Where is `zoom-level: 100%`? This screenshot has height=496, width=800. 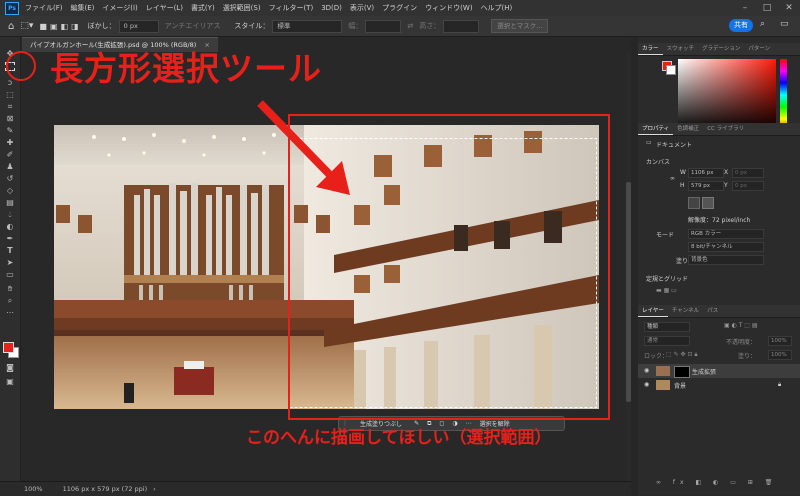 zoom-level: 100% is located at coordinates (33, 489).